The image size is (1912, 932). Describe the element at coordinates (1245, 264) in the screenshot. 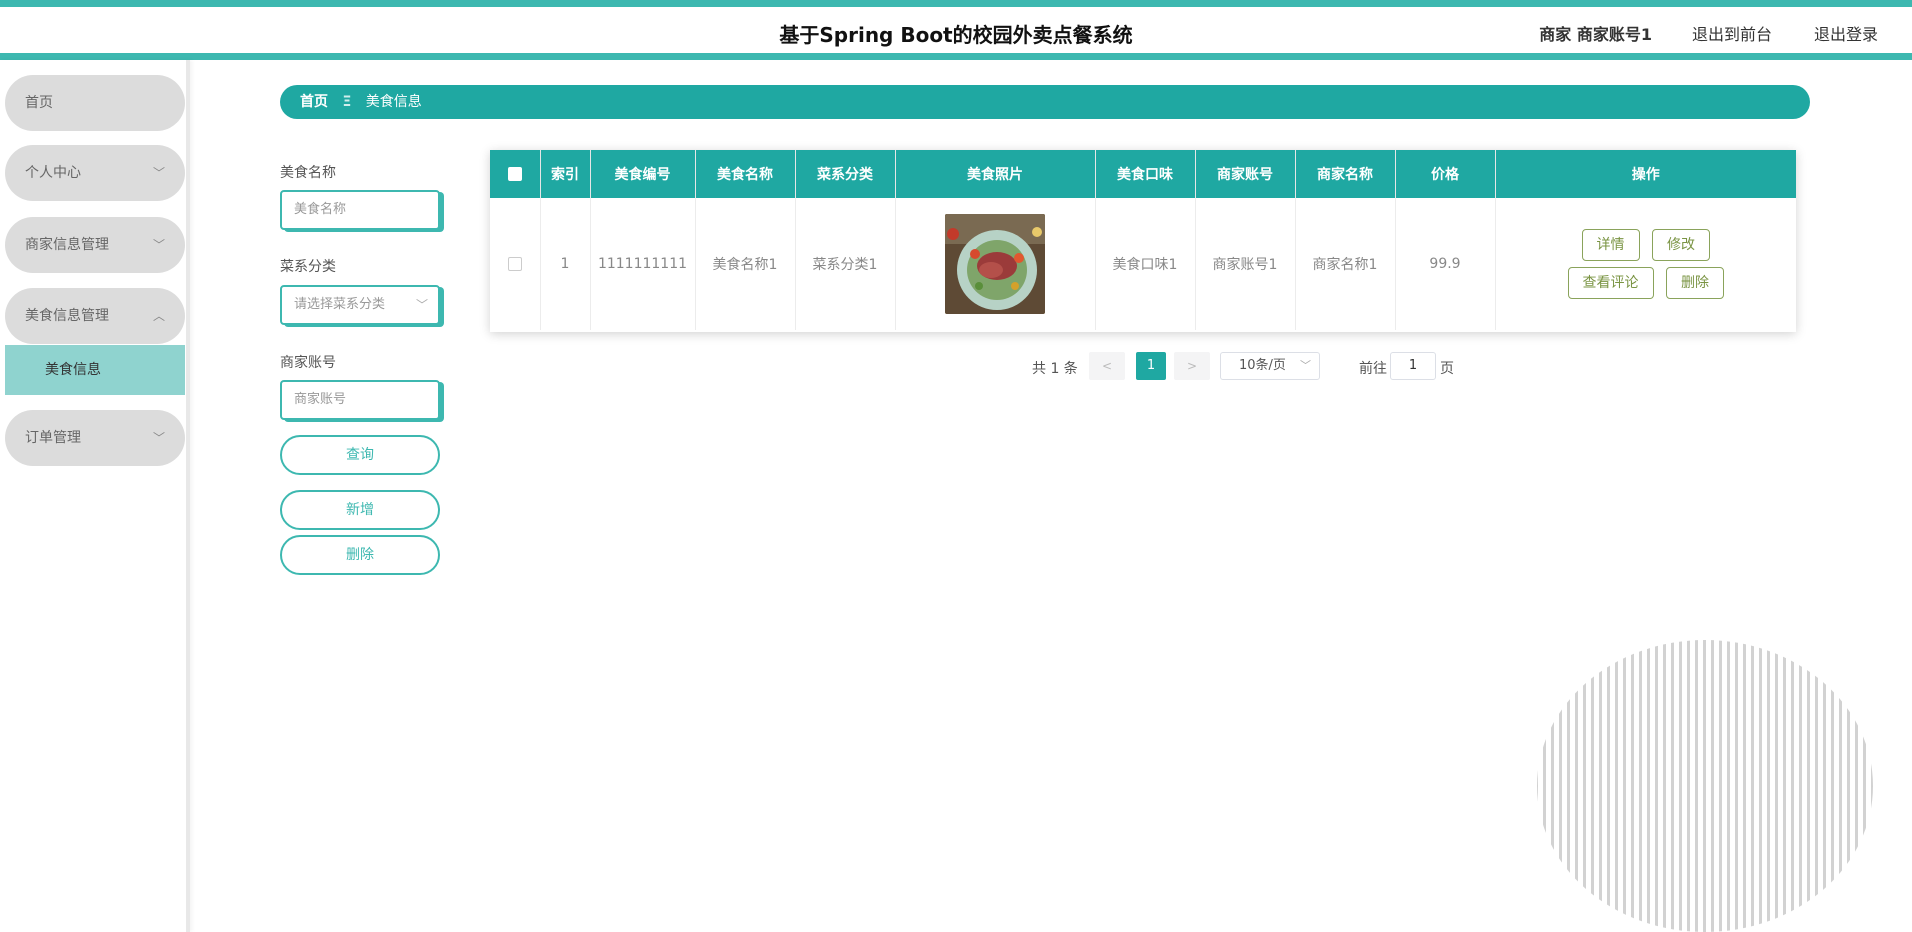

I see `cell-account: 商家账号1` at that location.